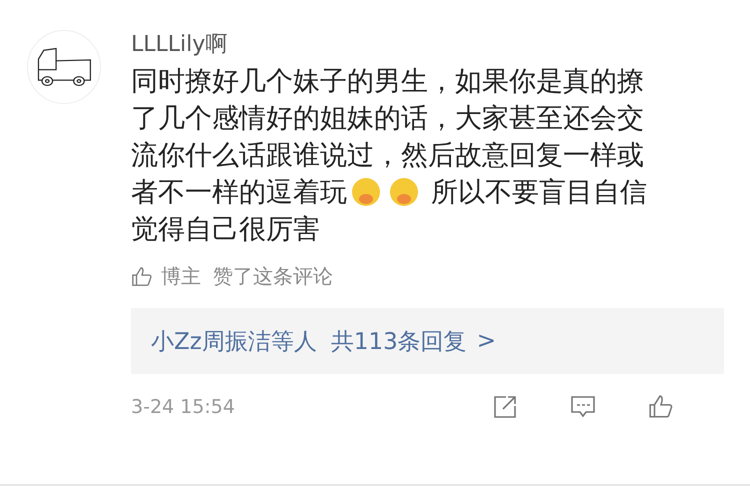  What do you see at coordinates (583, 407) in the screenshot?
I see `comment-icon` at bounding box center [583, 407].